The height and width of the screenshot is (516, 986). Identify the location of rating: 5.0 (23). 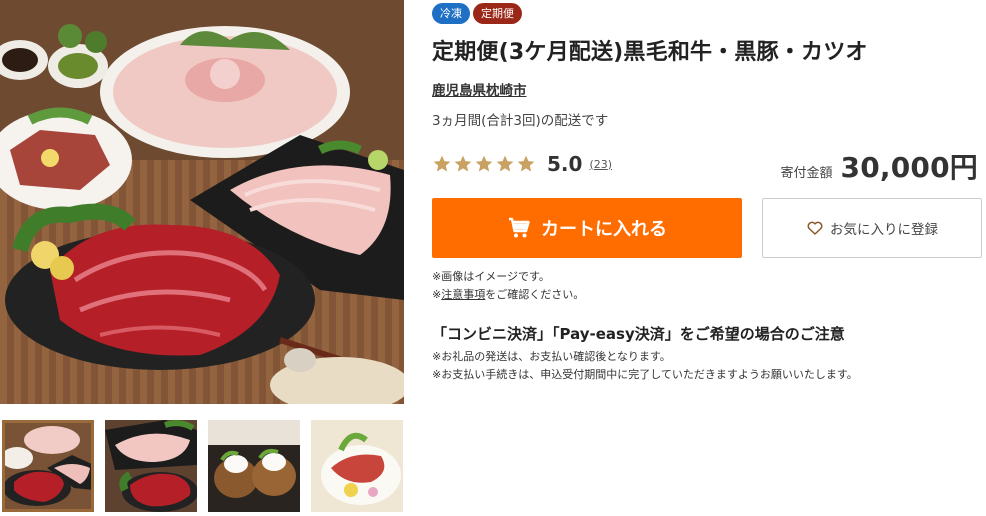
(522, 164).